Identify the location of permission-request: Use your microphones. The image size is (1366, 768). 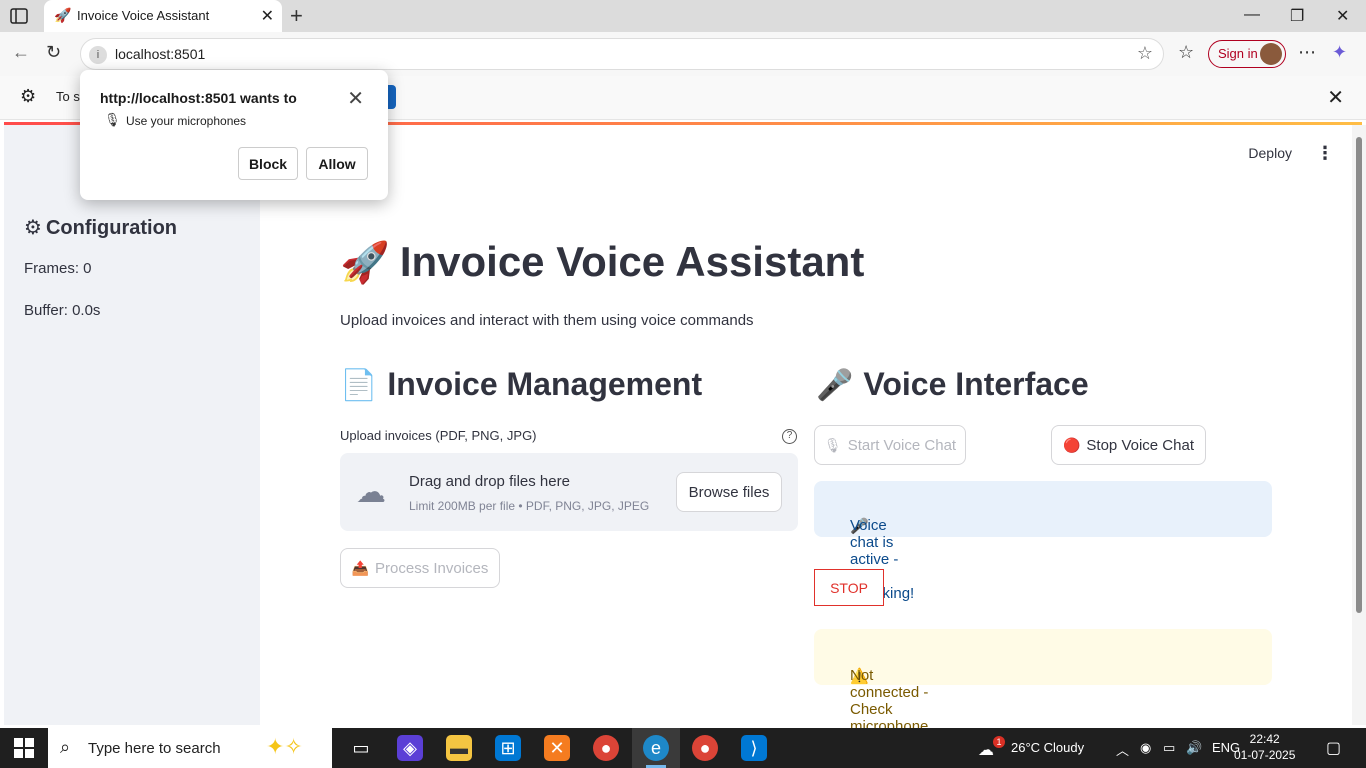
(186, 121).